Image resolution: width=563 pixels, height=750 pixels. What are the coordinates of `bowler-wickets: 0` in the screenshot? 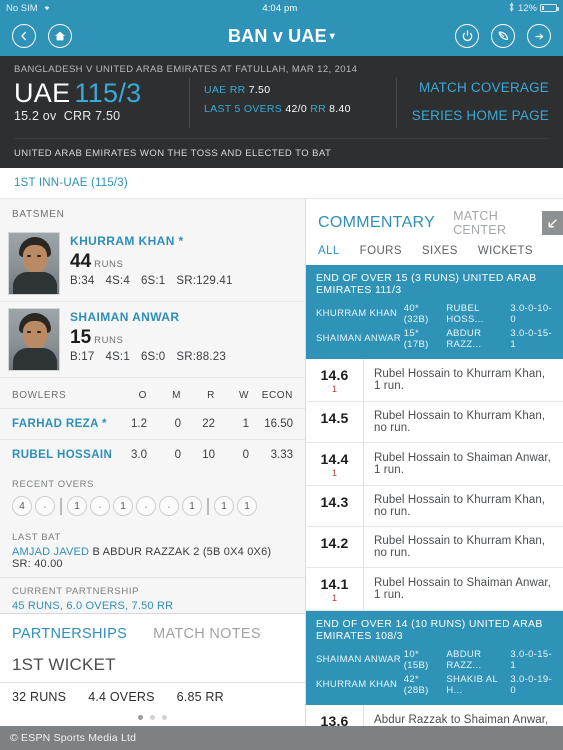 It's located at (245, 455).